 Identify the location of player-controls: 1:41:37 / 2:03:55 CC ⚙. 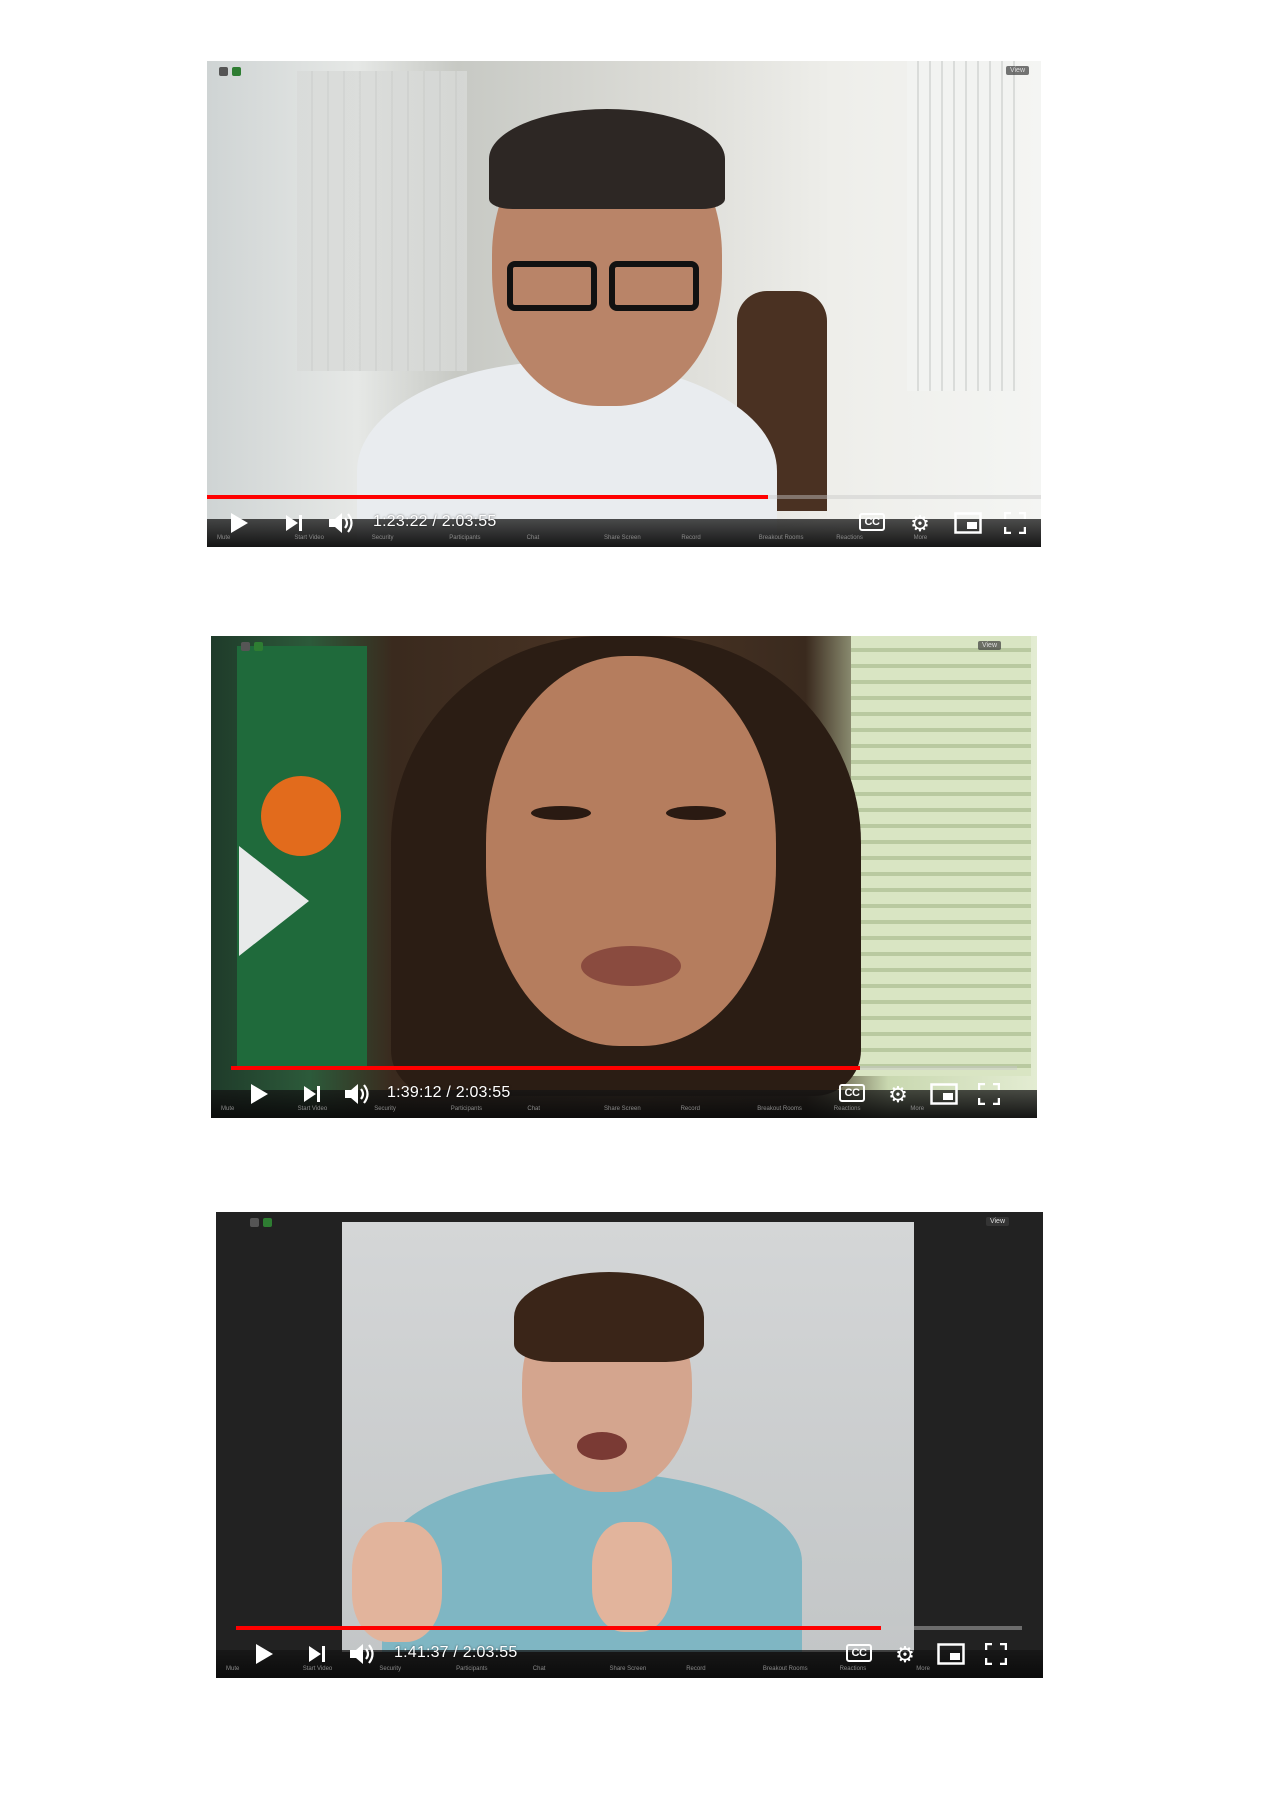
(629, 1654).